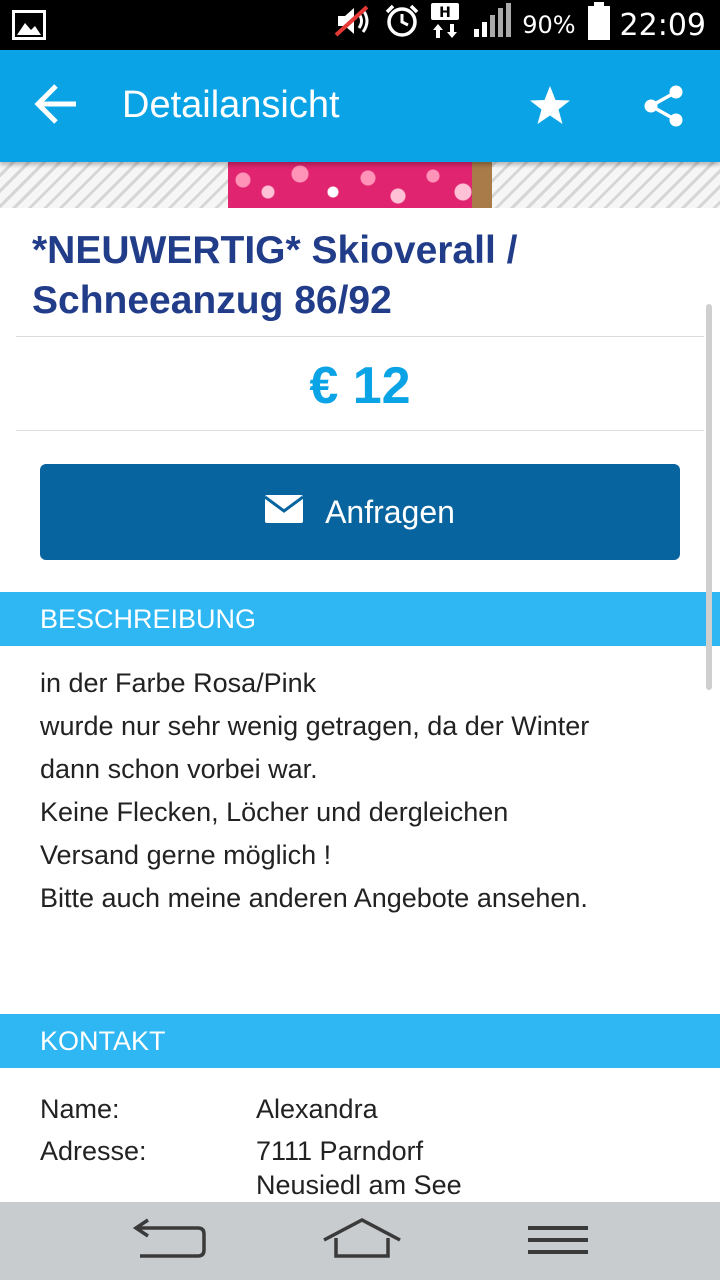 The height and width of the screenshot is (1280, 720). Describe the element at coordinates (56, 106) in the screenshot. I see `back-arrow-icon` at that location.